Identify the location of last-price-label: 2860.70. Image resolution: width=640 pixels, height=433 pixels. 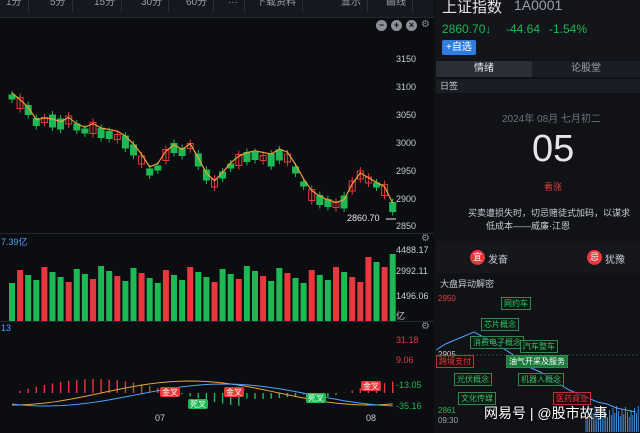
(363, 218).